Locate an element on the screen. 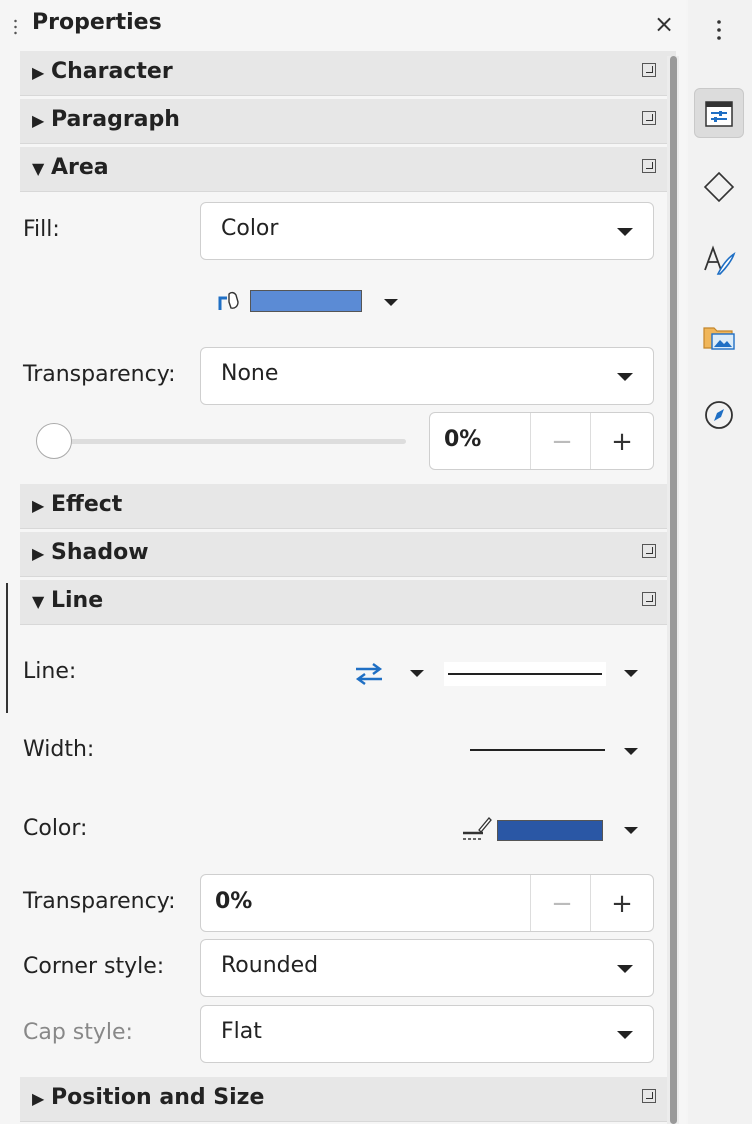 The image size is (752, 1124). cap-style-value: Flat is located at coordinates (241, 1031).